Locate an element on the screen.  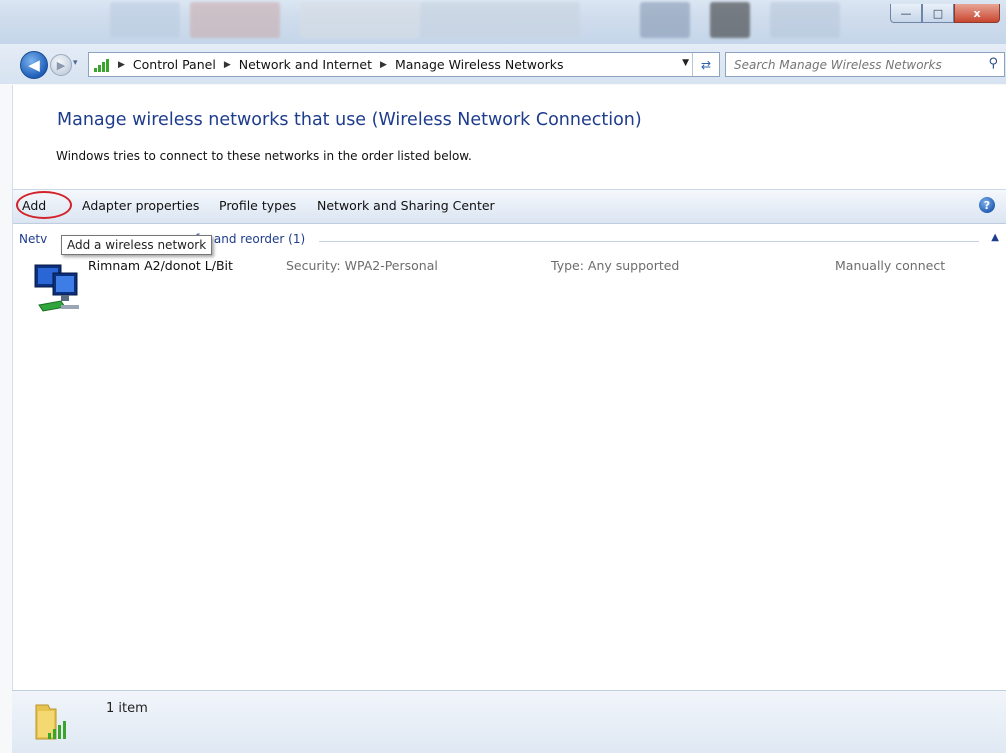
refresh-icon: ⇄ is located at coordinates (706, 64).